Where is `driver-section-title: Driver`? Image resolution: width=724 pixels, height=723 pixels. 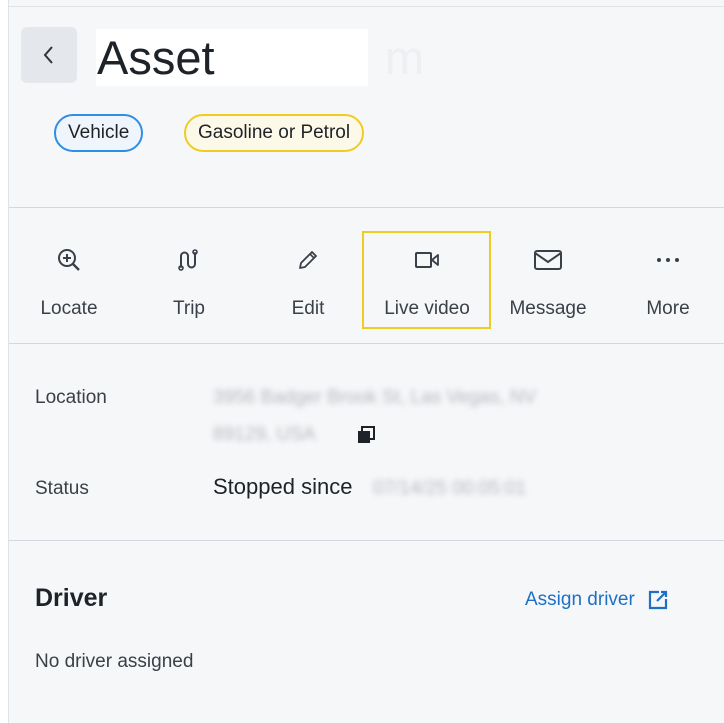 driver-section-title: Driver is located at coordinates (71, 598).